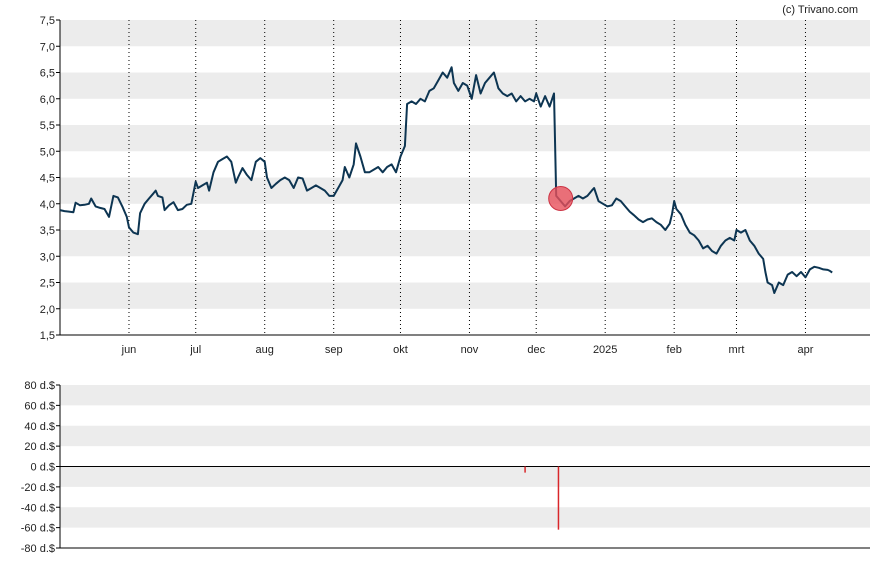 The height and width of the screenshot is (565, 888). What do you see at coordinates (674, 350) in the screenshot?
I see `x-tick-label: feb` at bounding box center [674, 350].